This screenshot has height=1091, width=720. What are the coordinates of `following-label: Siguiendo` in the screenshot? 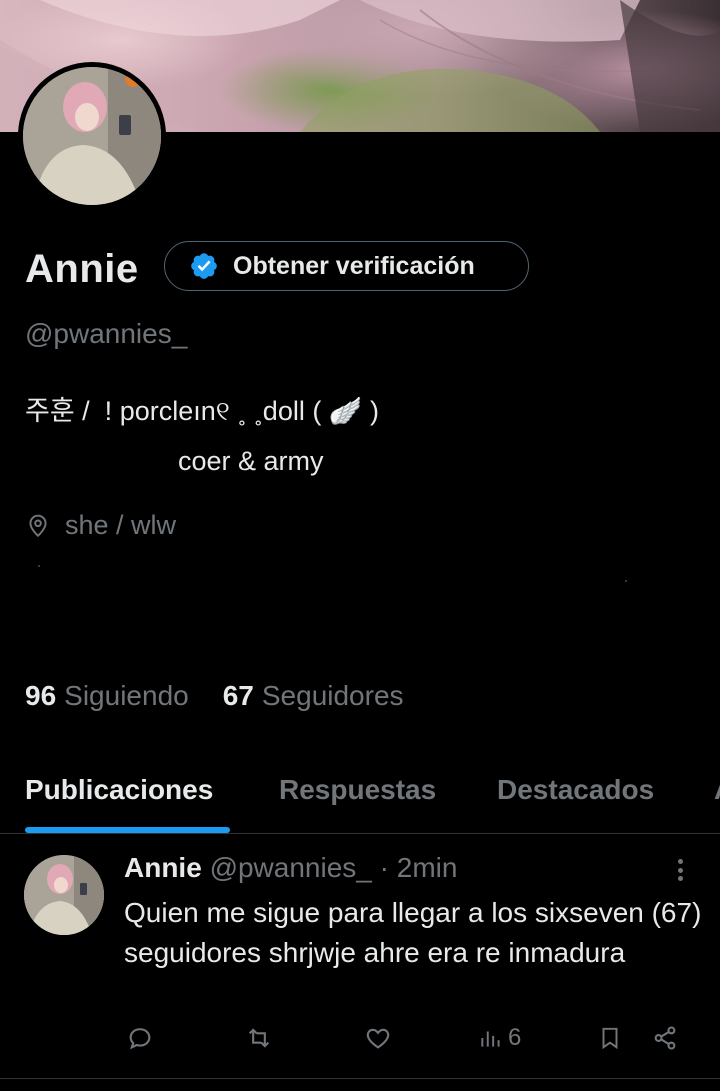 It's located at (126, 695).